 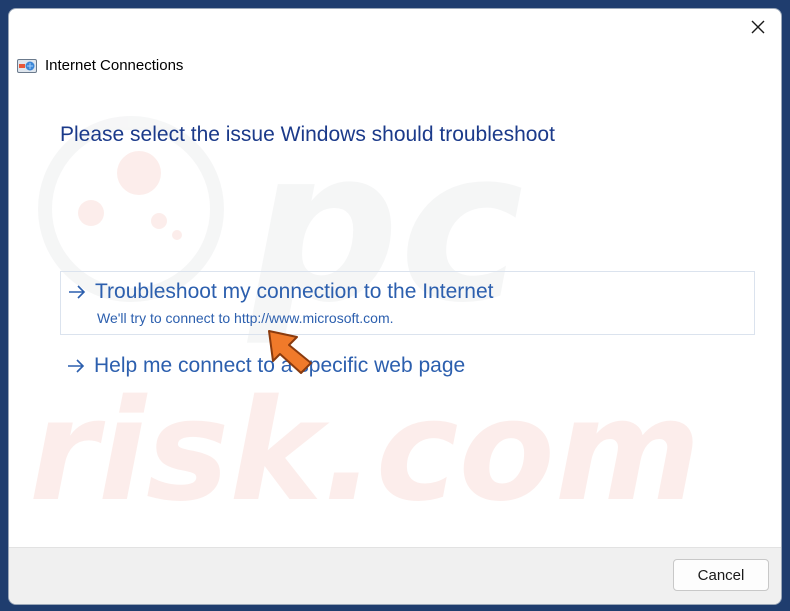 What do you see at coordinates (27, 65) in the screenshot?
I see `network-troubleshooter-icon` at bounding box center [27, 65].